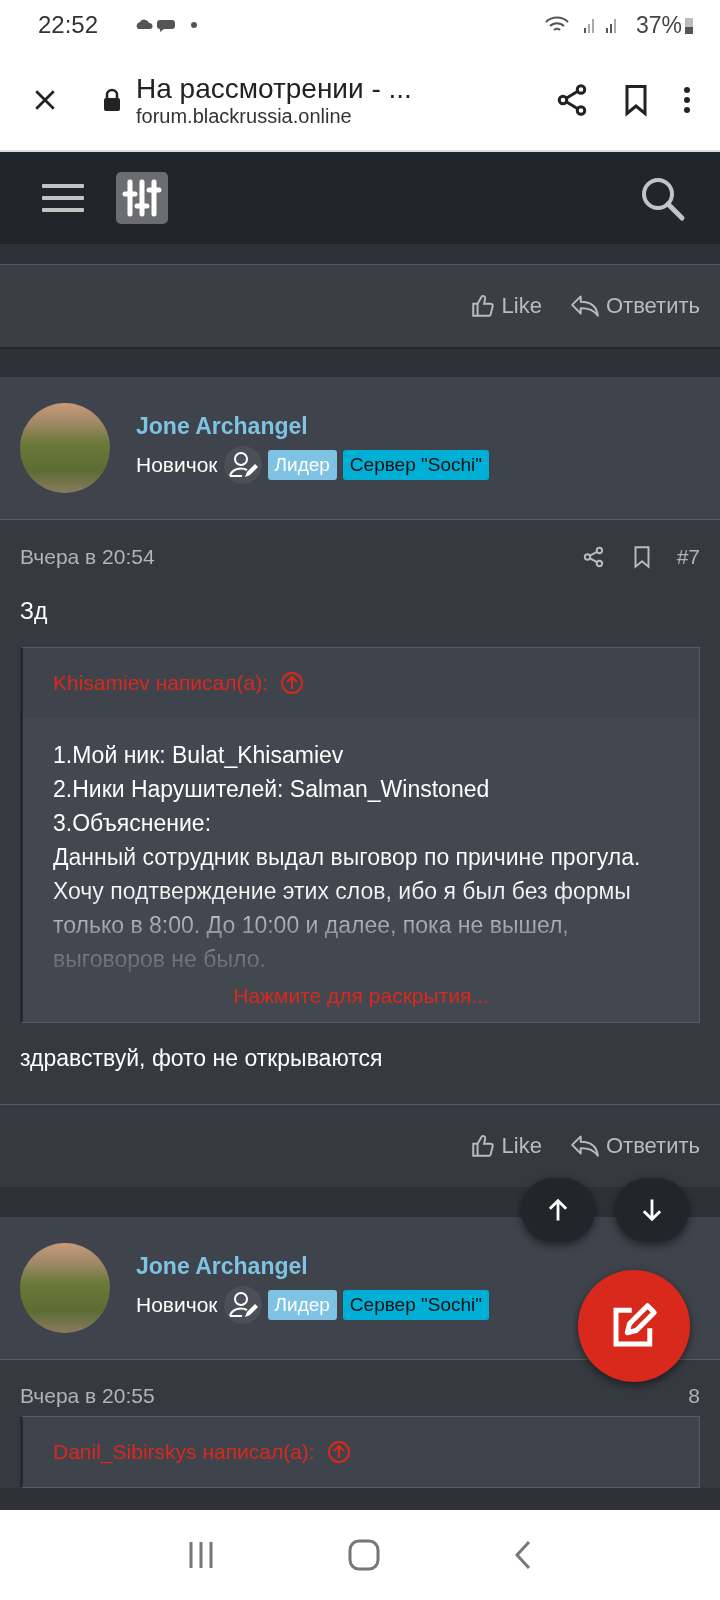  I want to click on status-time: 22:52, so click(68, 25).